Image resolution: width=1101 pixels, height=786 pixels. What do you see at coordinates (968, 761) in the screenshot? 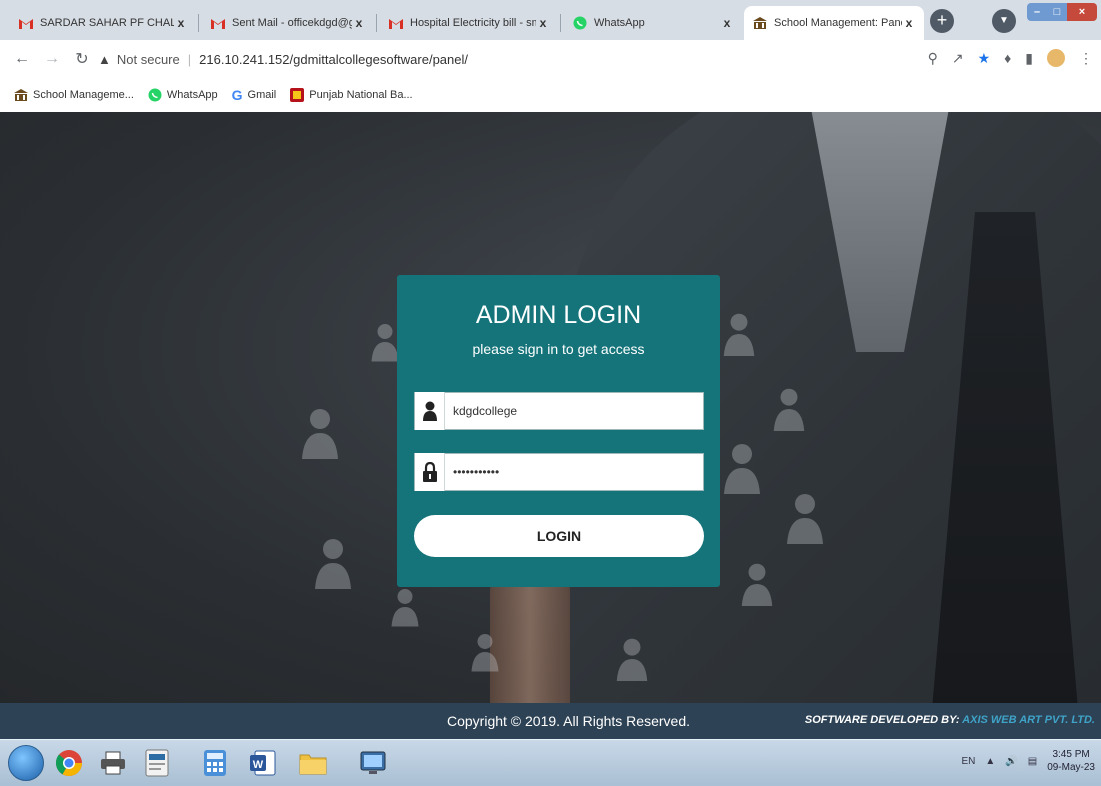
I see `language-indicator: EN` at bounding box center [968, 761].